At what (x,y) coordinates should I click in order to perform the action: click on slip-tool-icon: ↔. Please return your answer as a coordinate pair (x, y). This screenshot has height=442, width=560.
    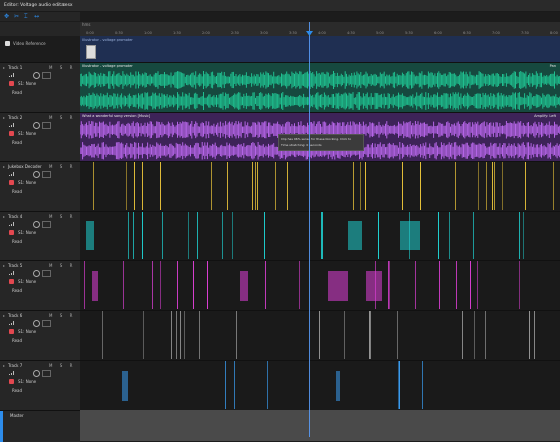
    Looking at the image, I should click on (36, 16).